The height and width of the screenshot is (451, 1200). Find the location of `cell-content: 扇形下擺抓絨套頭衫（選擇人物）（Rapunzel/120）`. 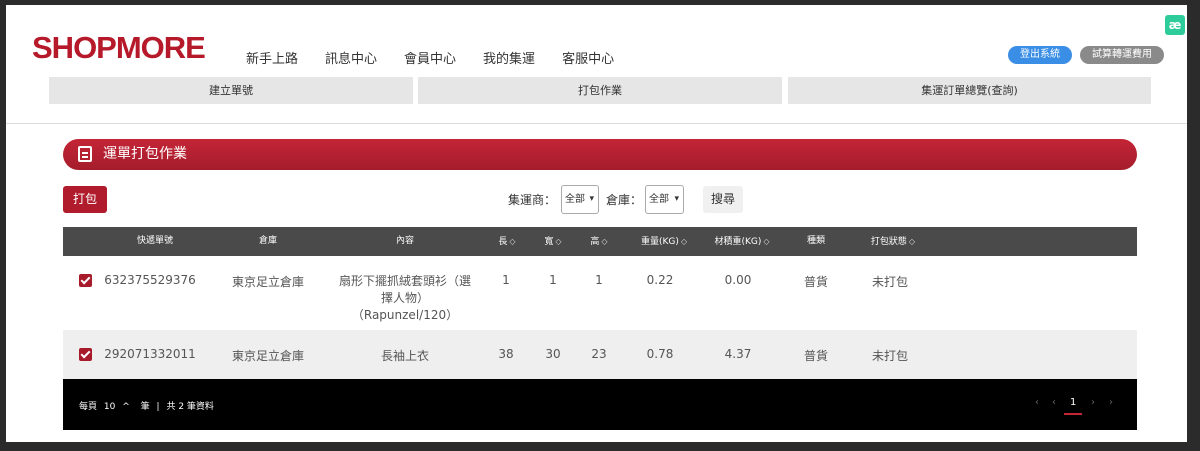

cell-content: 扇形下擺抓絨套頭衫（選擇人物）（Rapunzel/120） is located at coordinates (404, 298).